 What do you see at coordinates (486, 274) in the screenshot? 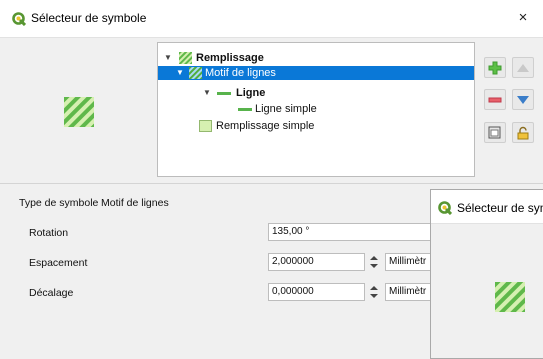
I see `second-symbol-selector-window: Sélecteur de sym` at bounding box center [486, 274].